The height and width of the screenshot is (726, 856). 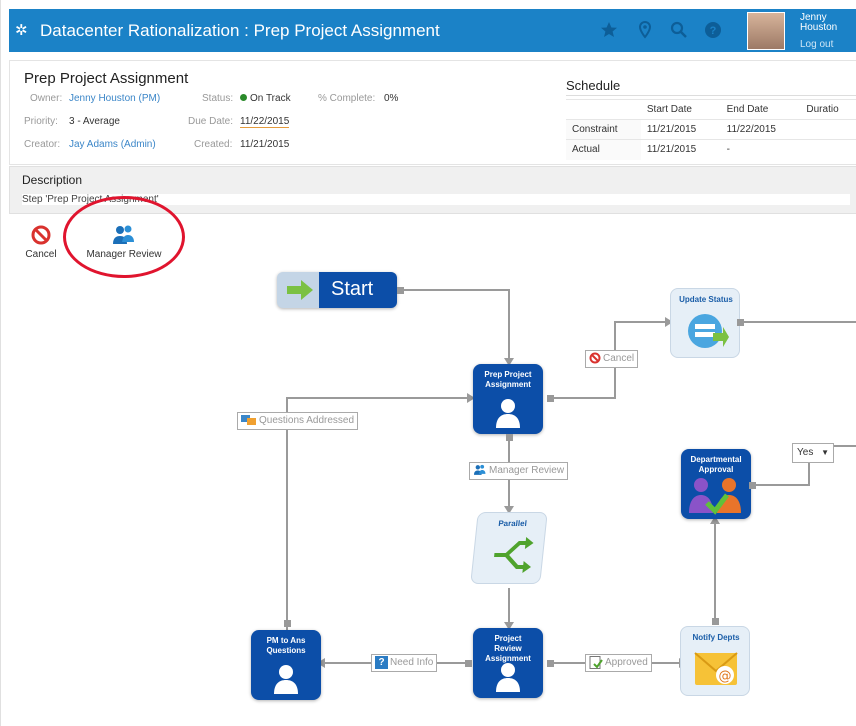 I want to click on owner-label: Owner:, so click(x=46, y=98).